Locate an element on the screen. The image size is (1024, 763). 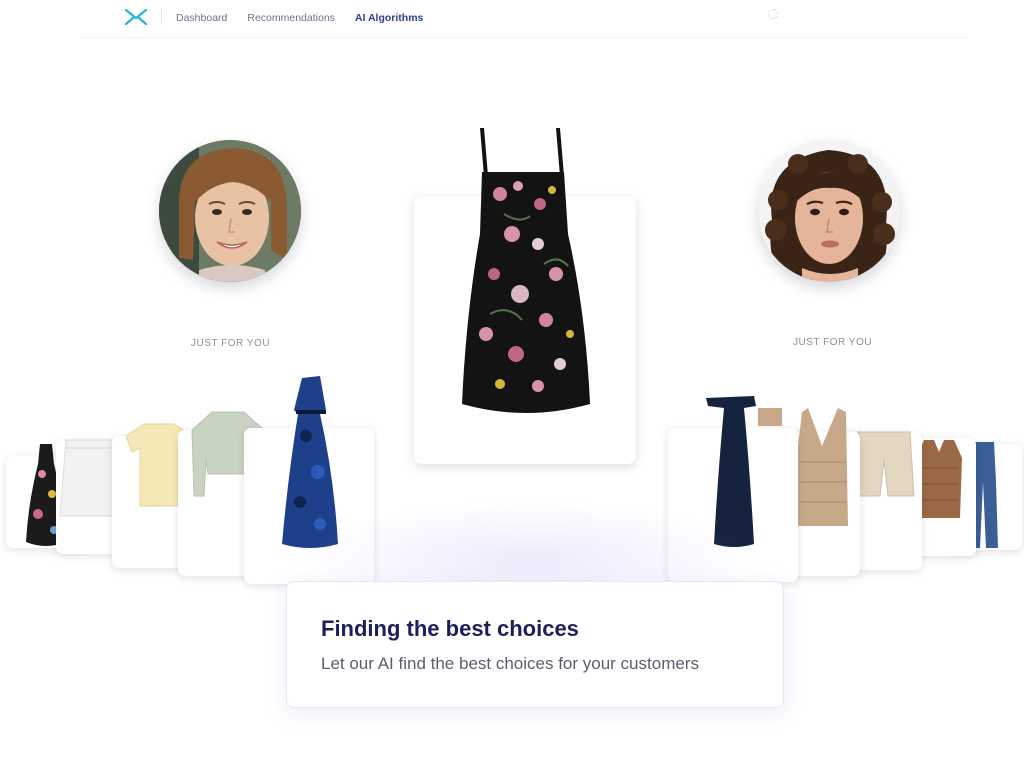
avatar-customer-right is located at coordinates (829, 211).